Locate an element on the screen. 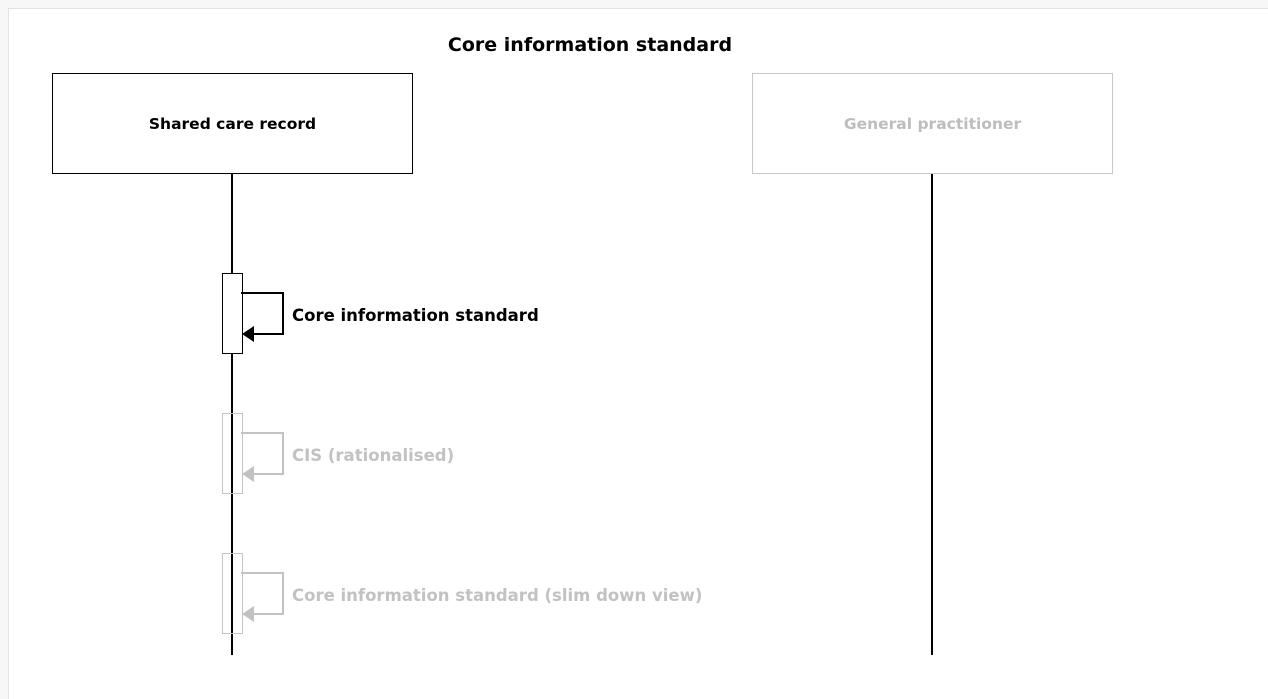 The width and height of the screenshot is (1268, 699). diagram-title: Core information standard is located at coordinates (590, 45).